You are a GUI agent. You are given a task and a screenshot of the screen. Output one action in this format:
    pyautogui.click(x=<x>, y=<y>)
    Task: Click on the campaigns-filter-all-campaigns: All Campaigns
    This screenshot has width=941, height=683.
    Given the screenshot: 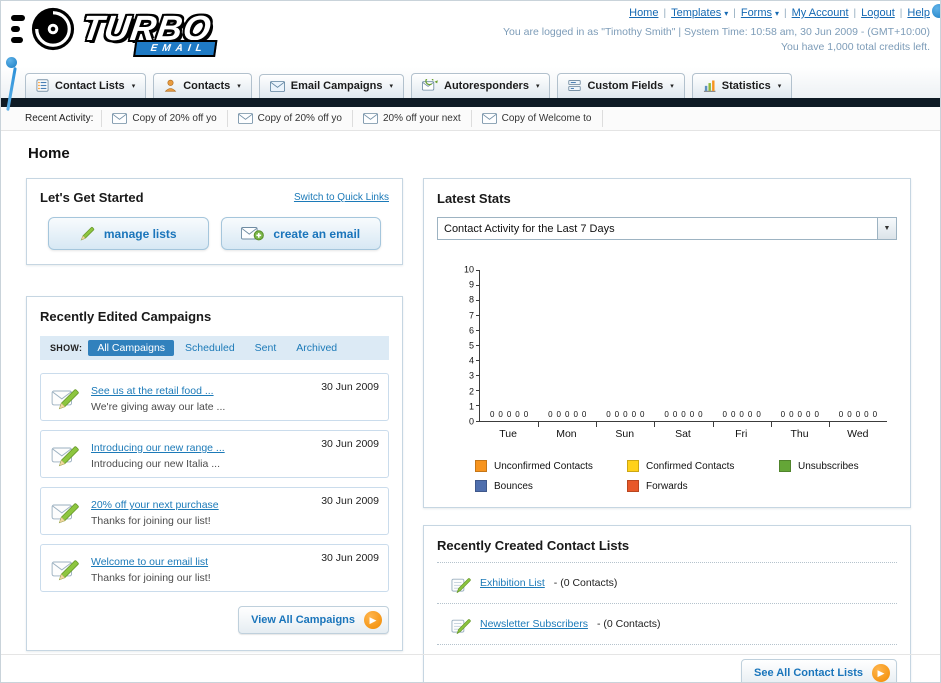 What is the action you would take?
    pyautogui.click(x=131, y=348)
    